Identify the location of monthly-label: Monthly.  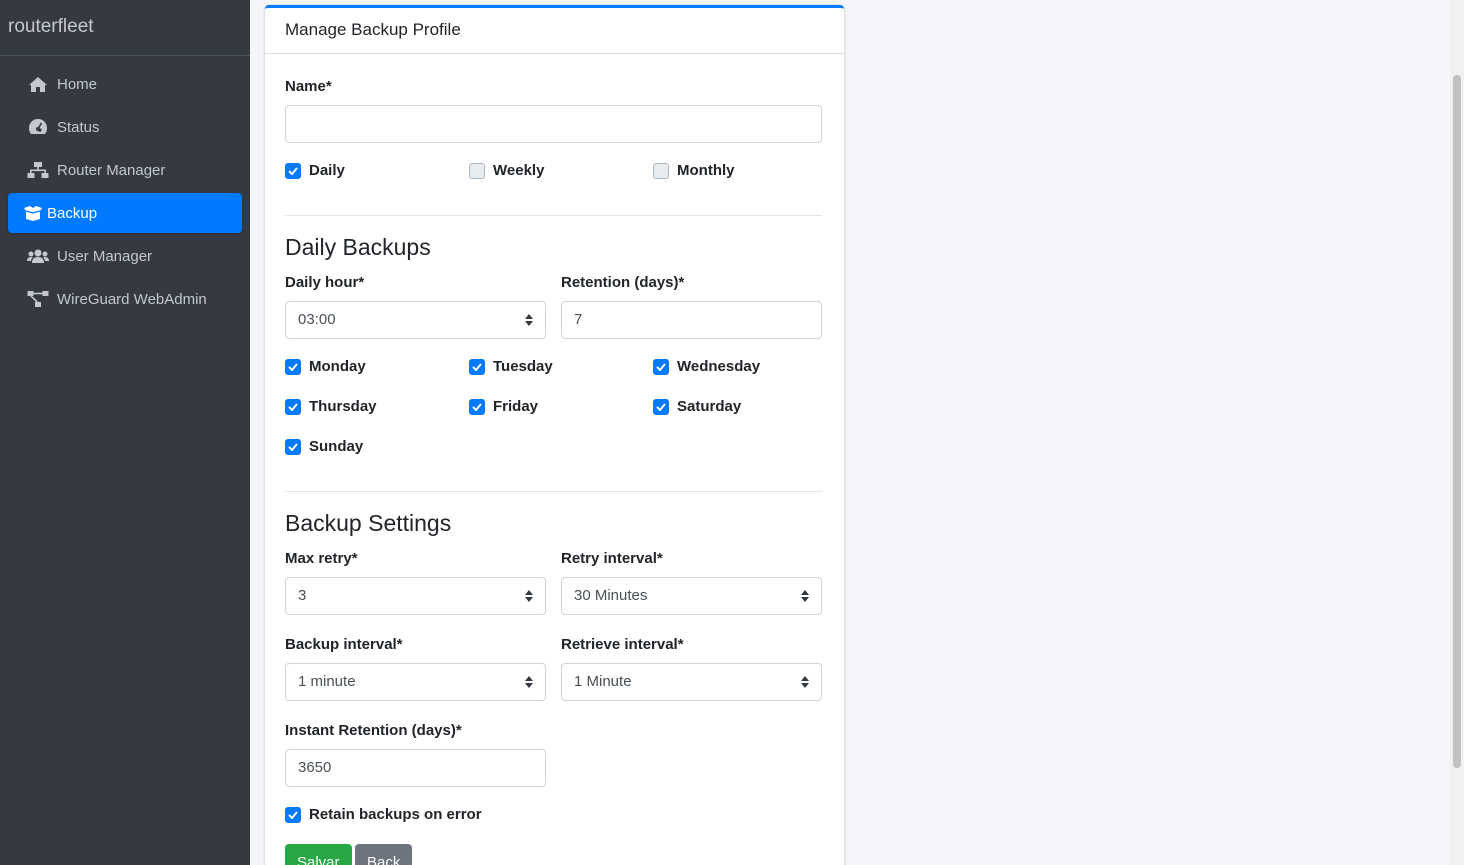
(706, 170).